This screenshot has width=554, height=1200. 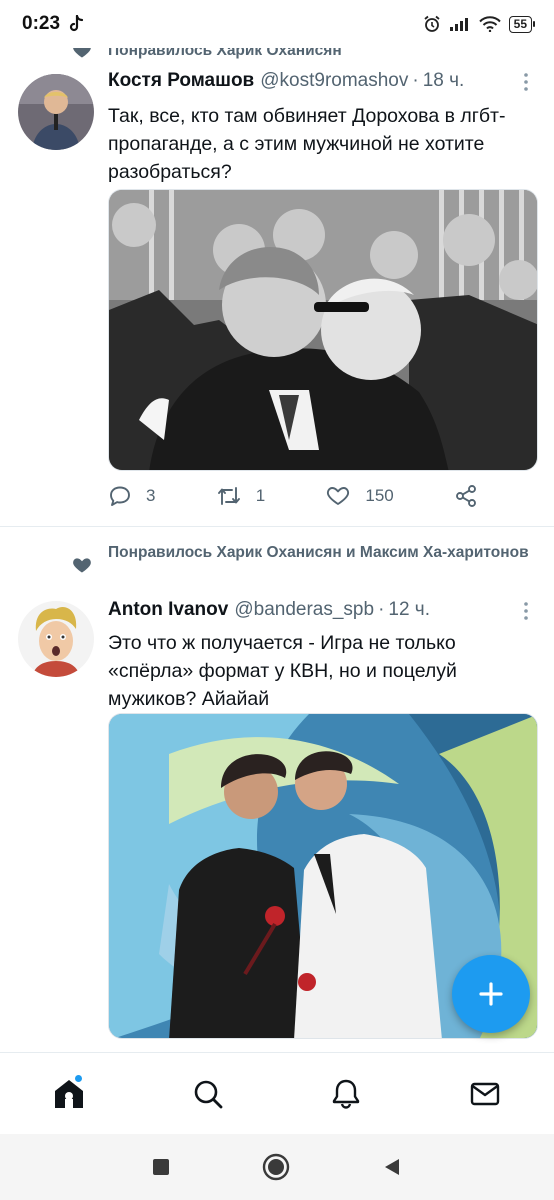 What do you see at coordinates (458, 24) in the screenshot?
I see `cellular-signal-icon` at bounding box center [458, 24].